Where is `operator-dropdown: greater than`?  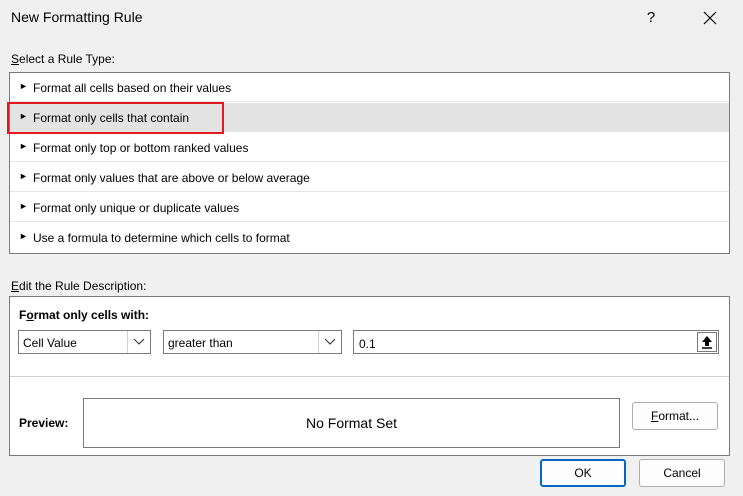 operator-dropdown: greater than is located at coordinates (252, 342).